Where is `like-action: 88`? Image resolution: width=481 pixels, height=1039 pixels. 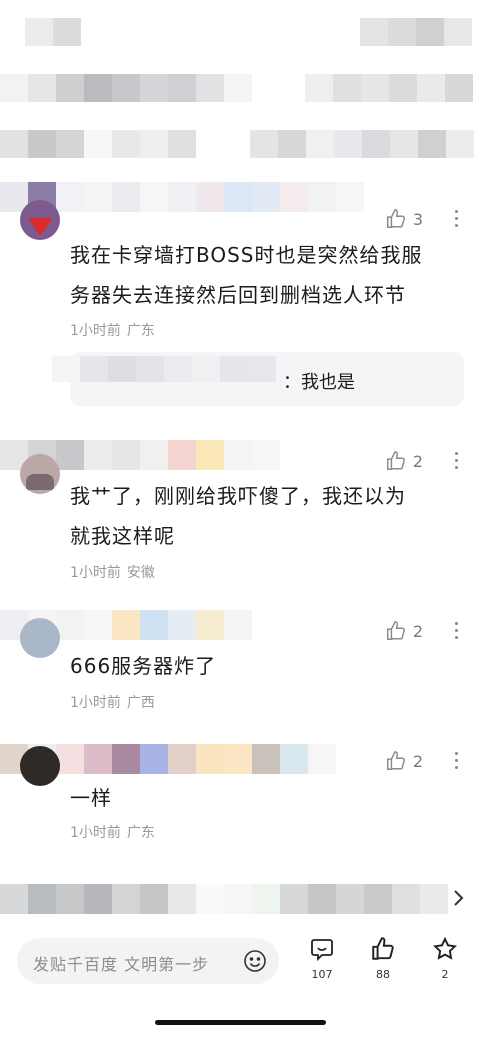 like-action: 88 is located at coordinates (383, 958).